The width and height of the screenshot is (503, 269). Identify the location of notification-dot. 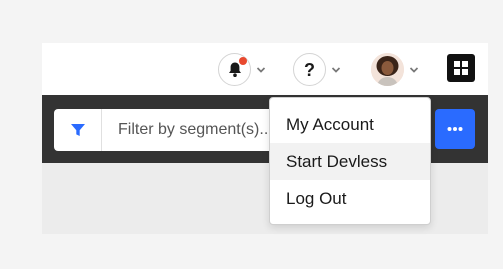
(243, 61).